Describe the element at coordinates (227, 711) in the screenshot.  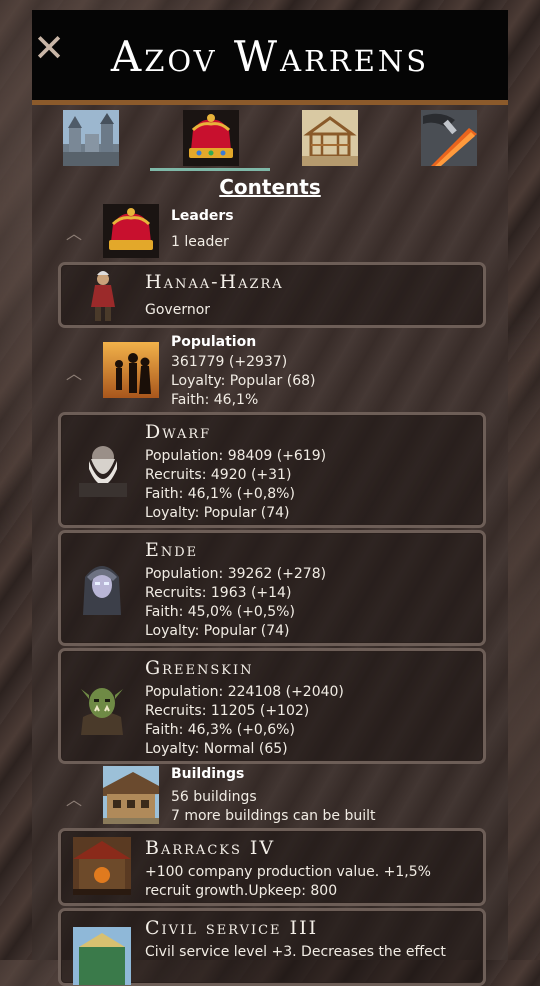
I see `race-recruits: Recruits: 11205 (+102)` at that location.